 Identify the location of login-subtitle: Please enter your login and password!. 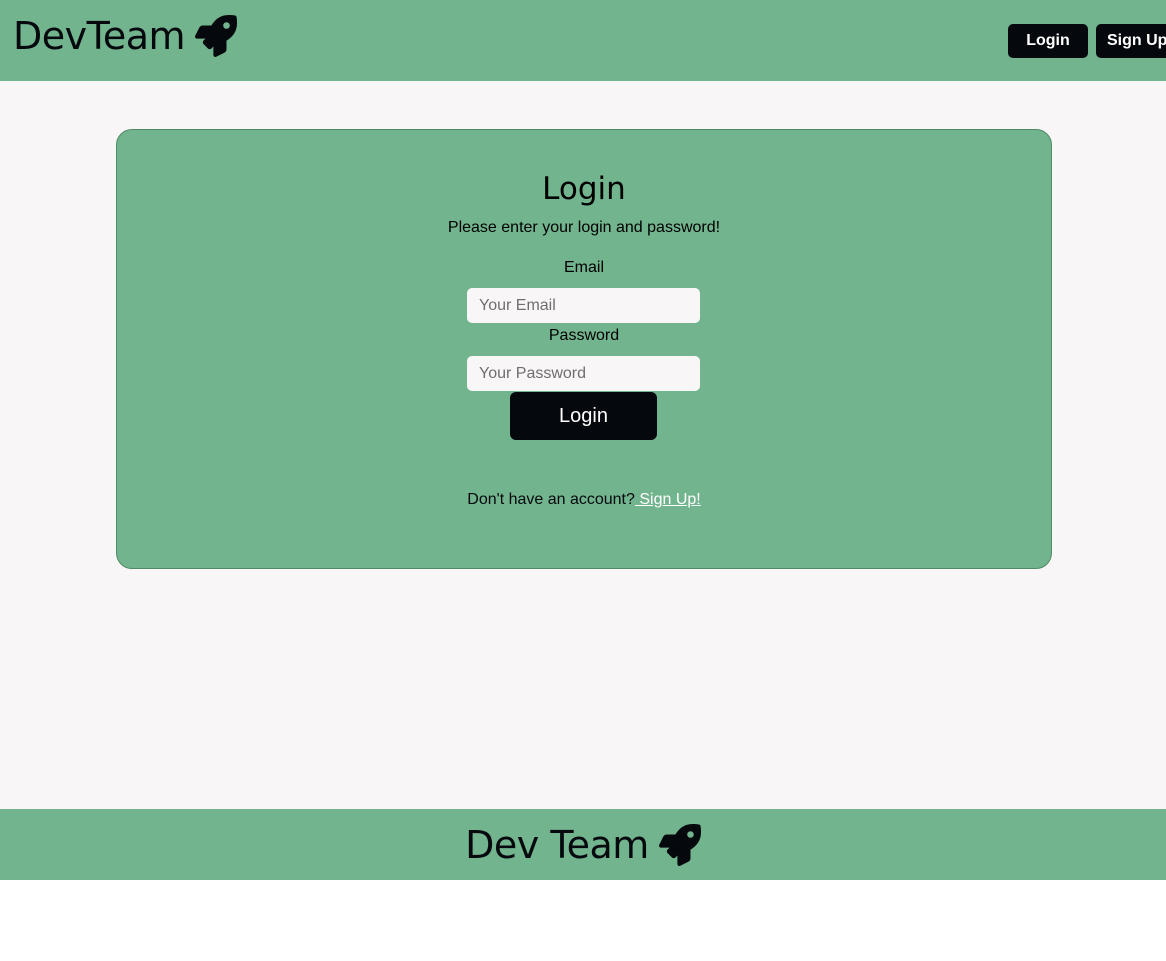
(584, 227).